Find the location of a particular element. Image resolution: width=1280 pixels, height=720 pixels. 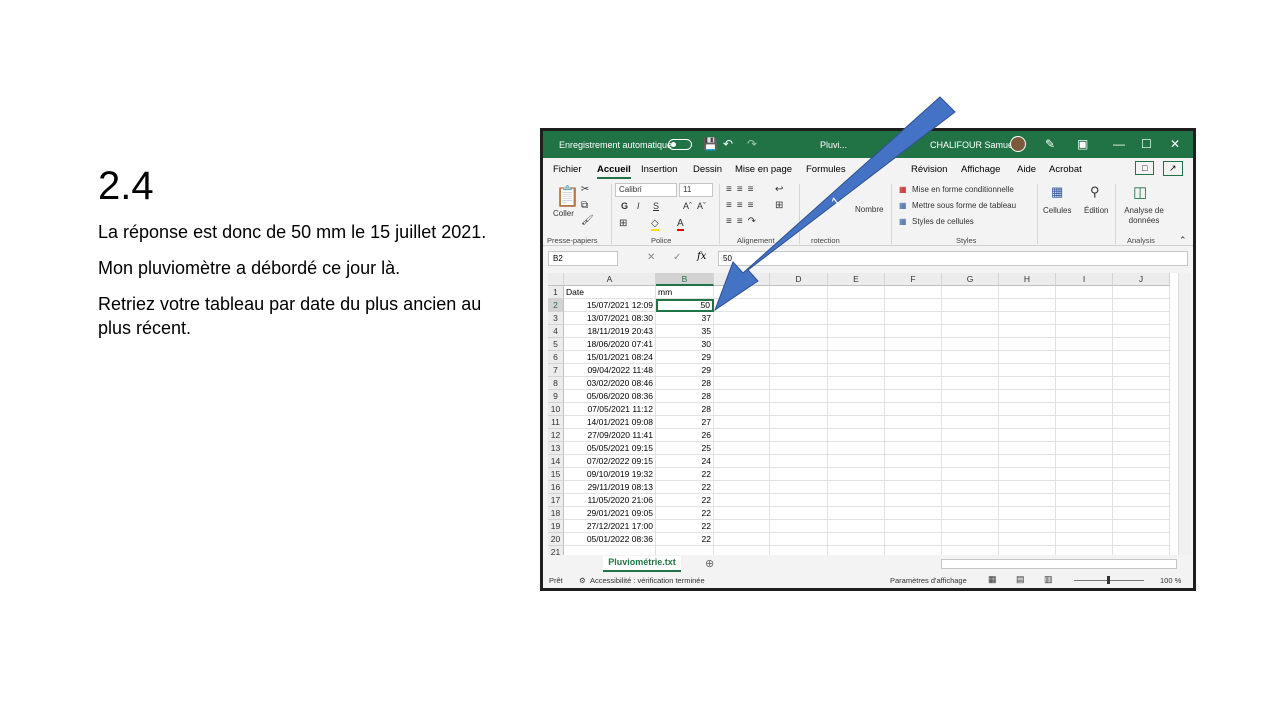

cells-label: Cellules is located at coordinates (1057, 210).